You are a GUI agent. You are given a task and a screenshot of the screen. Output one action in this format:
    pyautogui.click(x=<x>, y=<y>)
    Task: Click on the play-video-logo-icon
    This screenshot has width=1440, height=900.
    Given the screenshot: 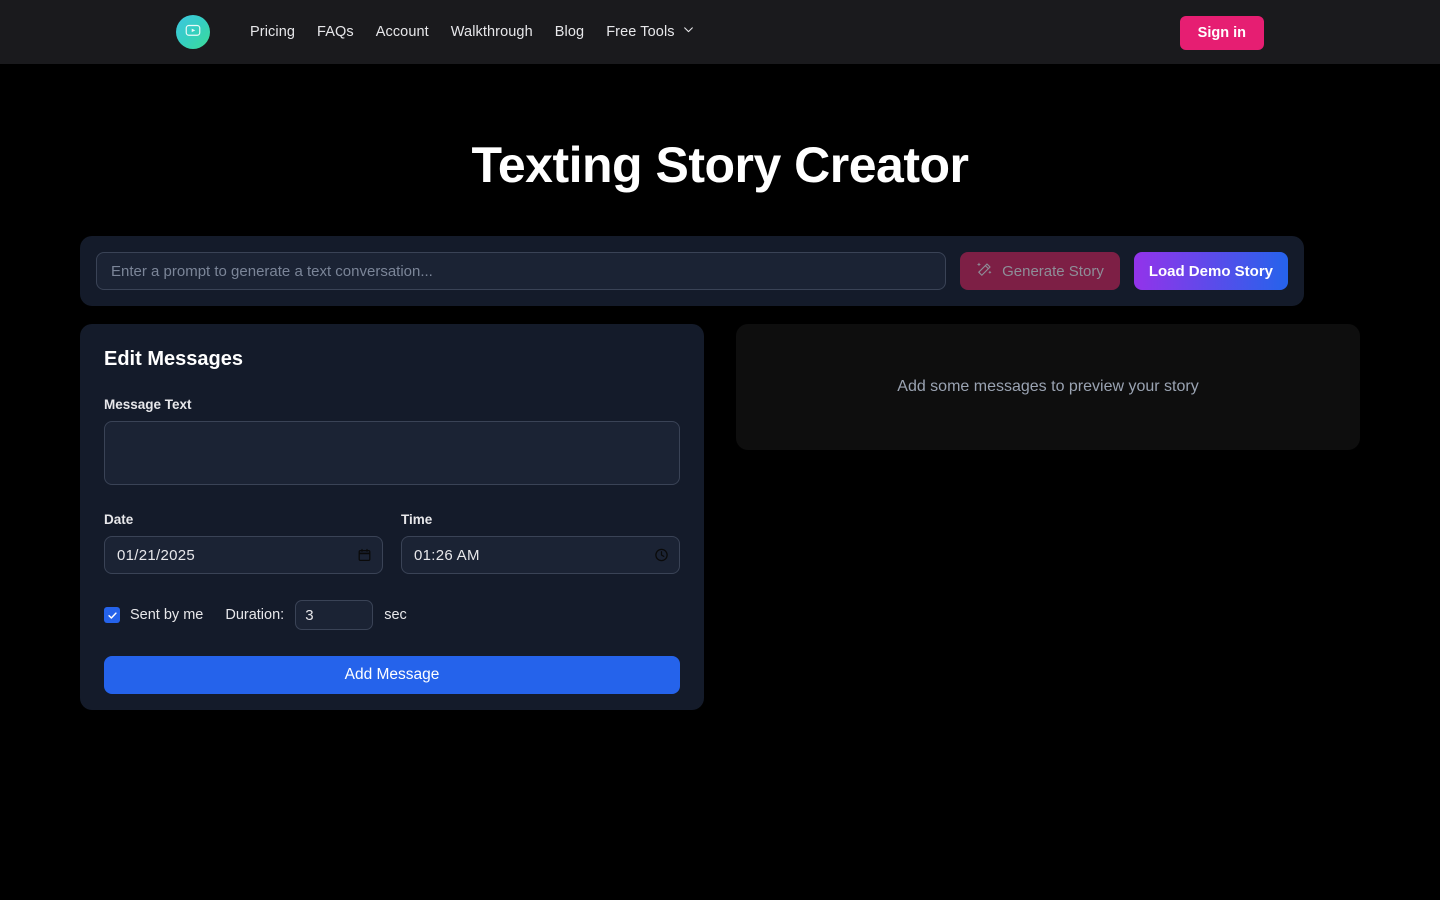 What is the action you would take?
    pyautogui.click(x=193, y=32)
    